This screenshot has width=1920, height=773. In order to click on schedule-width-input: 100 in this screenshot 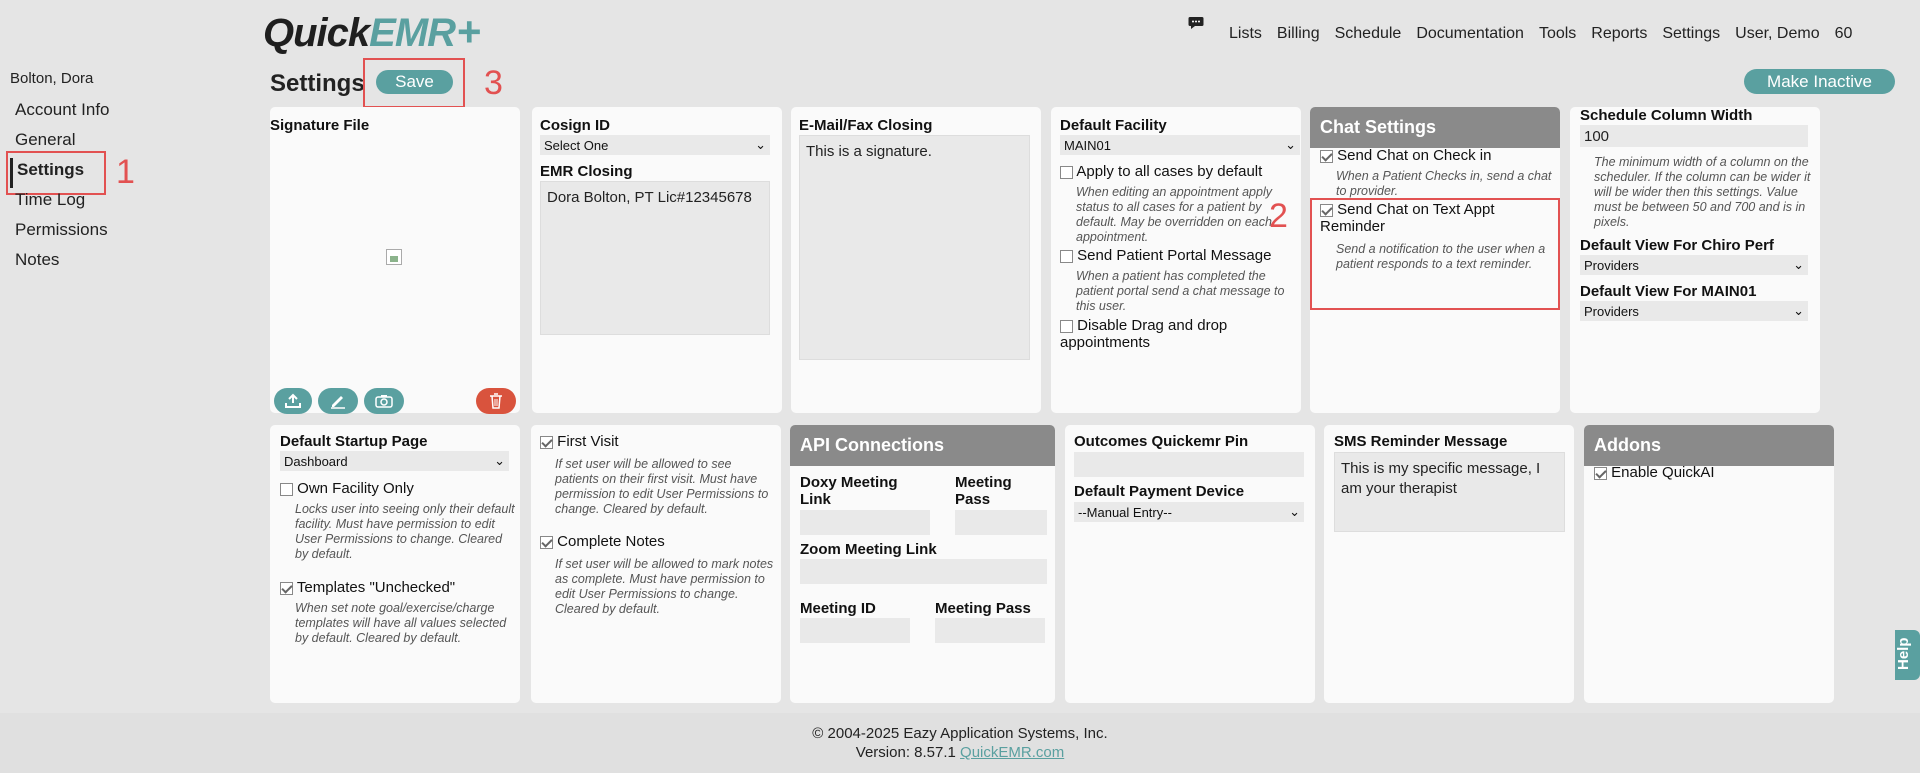, I will do `click(1694, 136)`.